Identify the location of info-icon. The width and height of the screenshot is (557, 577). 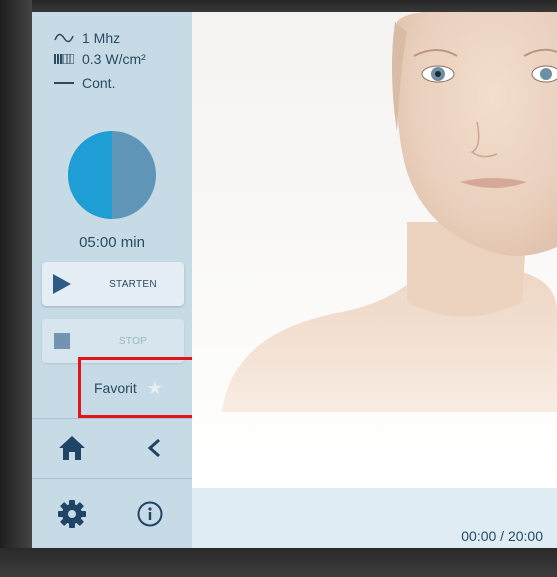
(150, 514).